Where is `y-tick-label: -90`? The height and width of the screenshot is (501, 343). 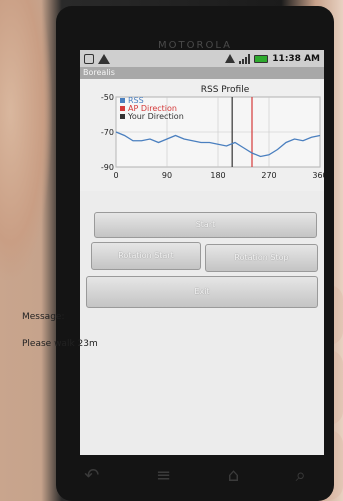 y-tick-label: -90 is located at coordinates (107, 167).